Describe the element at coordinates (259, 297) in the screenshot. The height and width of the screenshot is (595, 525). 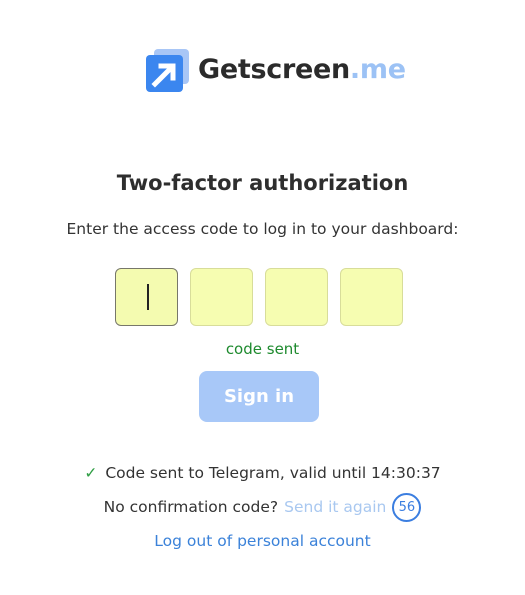
I see `code-input-group` at that location.